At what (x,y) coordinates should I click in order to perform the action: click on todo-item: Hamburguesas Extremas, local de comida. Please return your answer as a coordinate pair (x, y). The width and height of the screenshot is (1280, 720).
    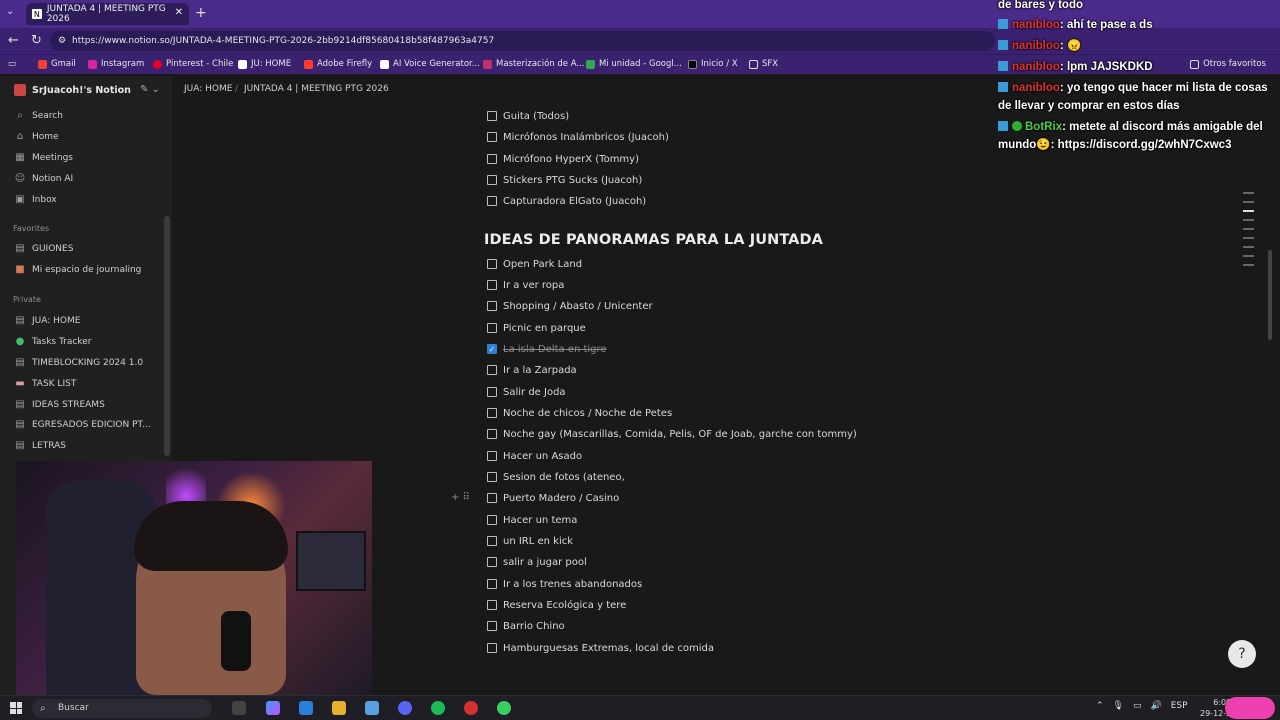
    Looking at the image, I should click on (600, 648).